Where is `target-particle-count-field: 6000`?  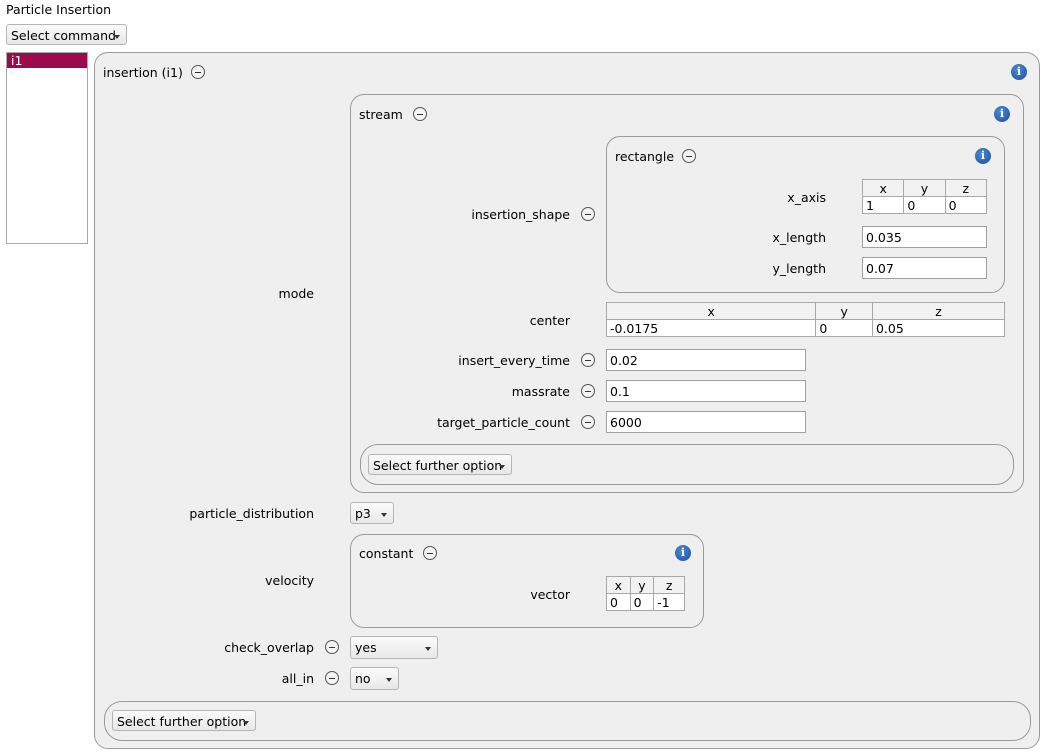
target-particle-count-field: 6000 is located at coordinates (706, 422).